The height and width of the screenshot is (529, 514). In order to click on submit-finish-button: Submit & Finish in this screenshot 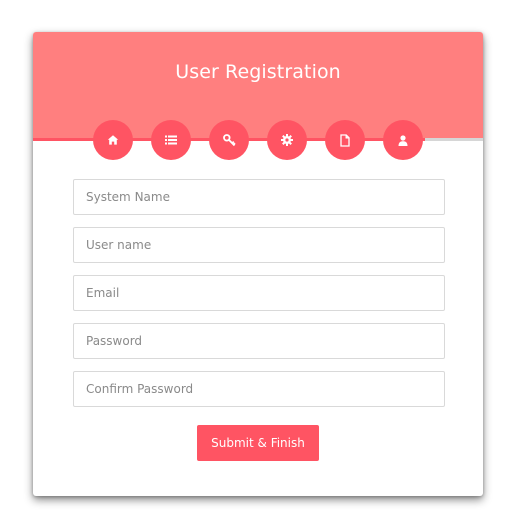, I will do `click(258, 443)`.